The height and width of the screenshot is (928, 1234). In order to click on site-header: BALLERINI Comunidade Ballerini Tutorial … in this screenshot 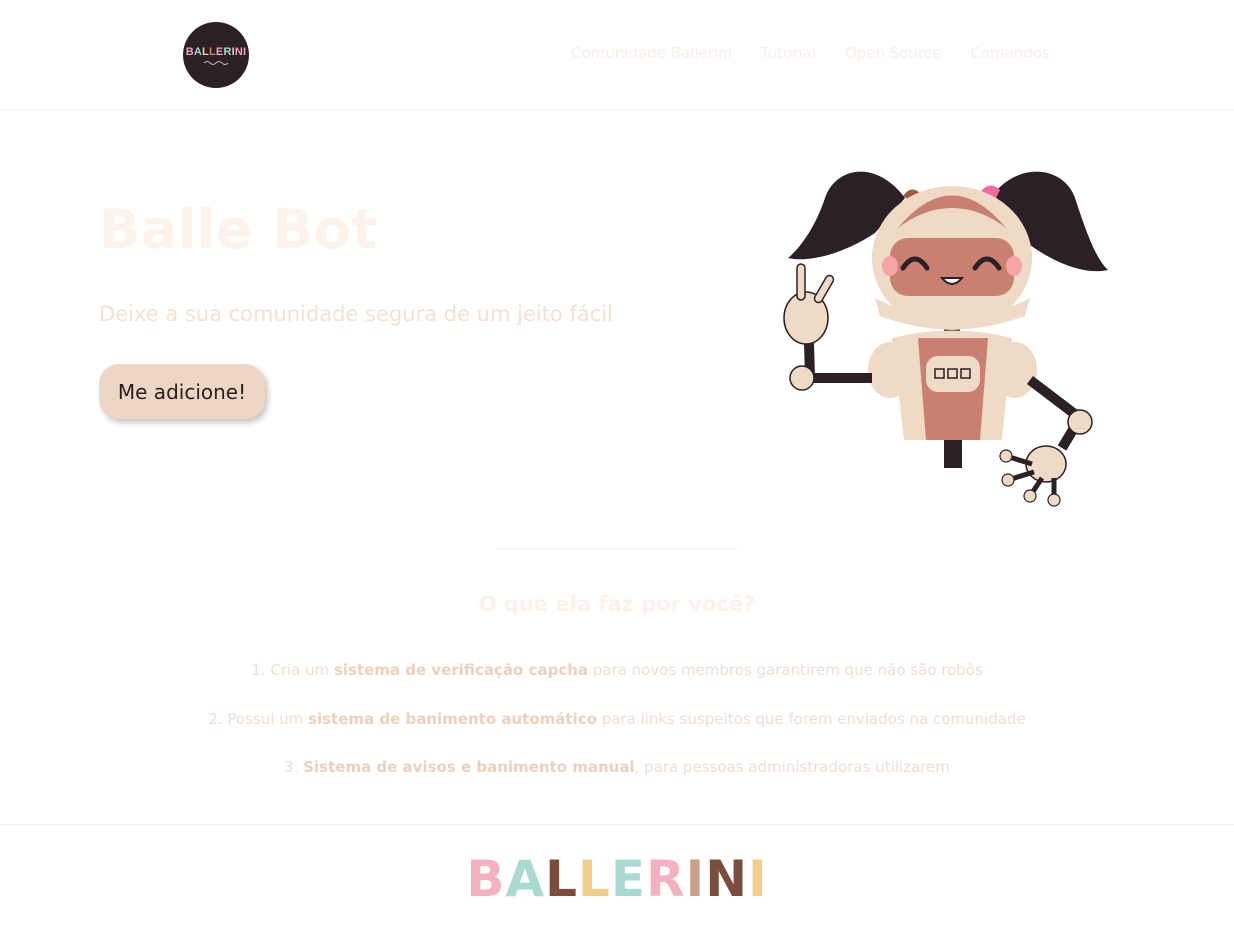, I will do `click(617, 55)`.